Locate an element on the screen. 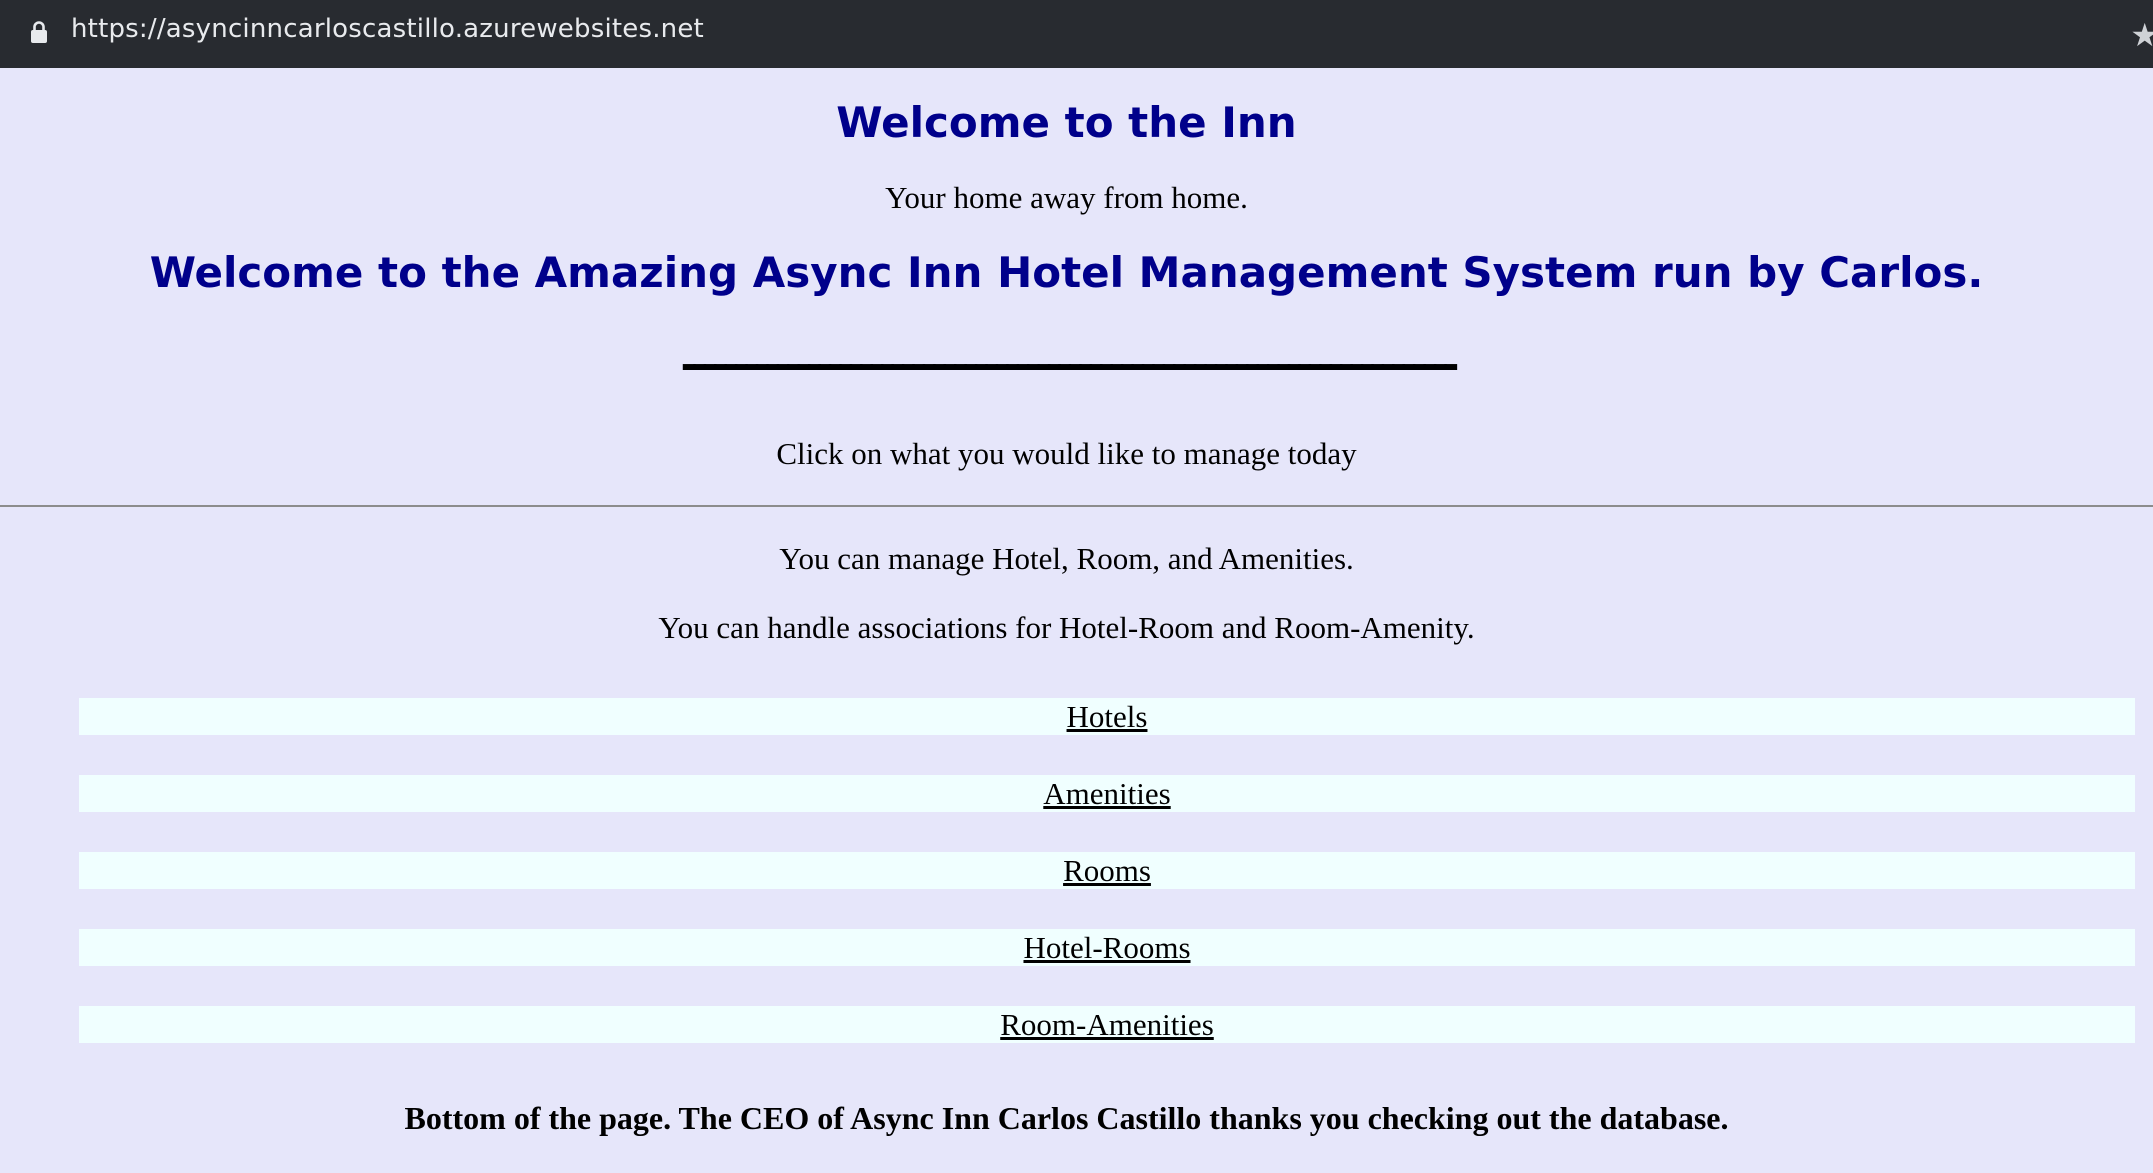 This screenshot has width=2153, height=1173. page-title: Welcome to the Inn is located at coordinates (1066, 122).